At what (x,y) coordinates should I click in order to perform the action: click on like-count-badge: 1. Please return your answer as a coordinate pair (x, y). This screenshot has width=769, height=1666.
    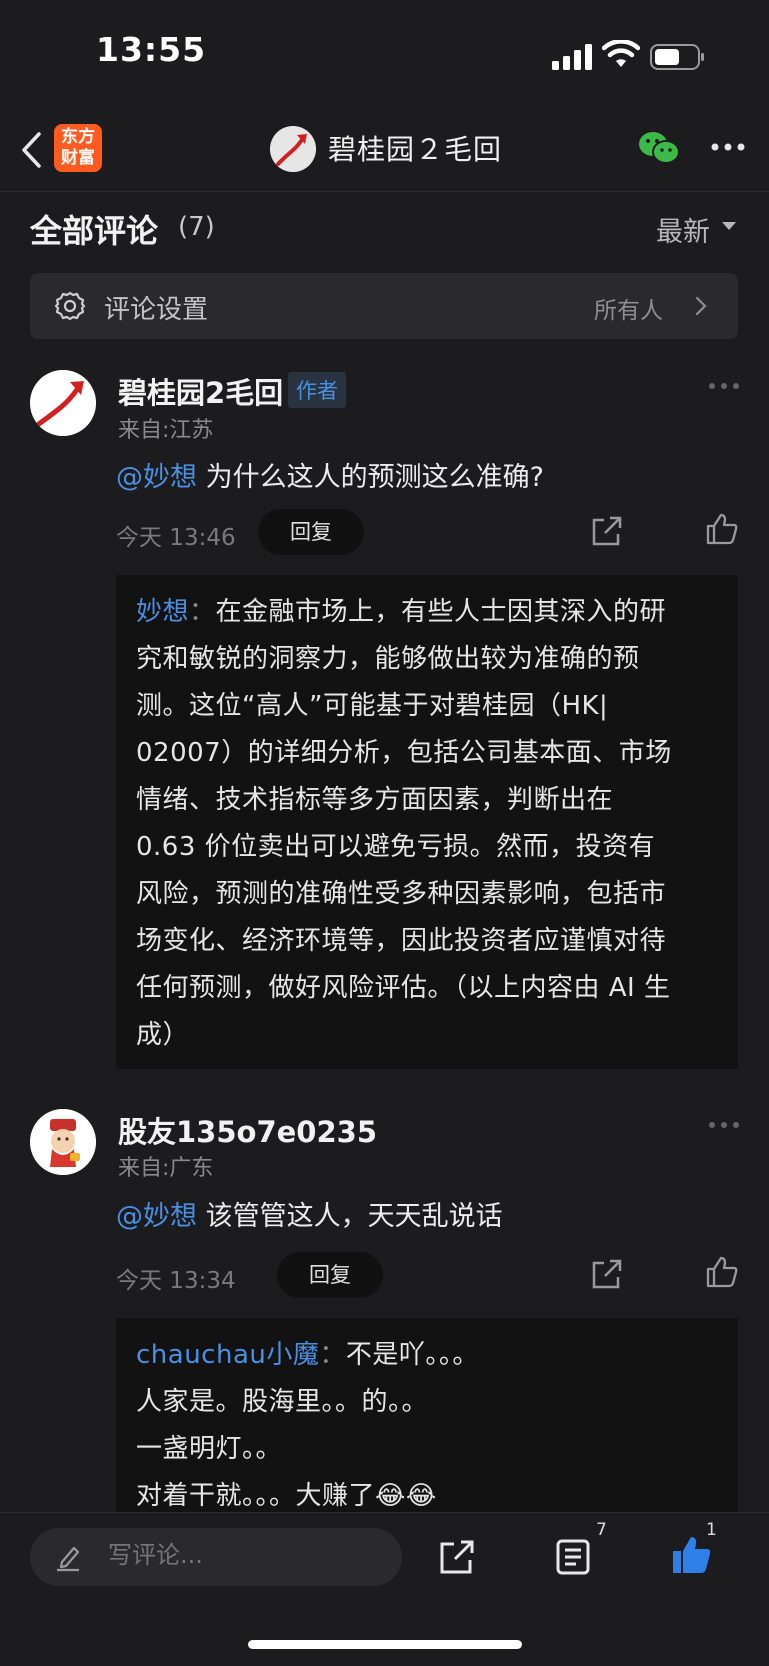
    Looking at the image, I should click on (711, 1530).